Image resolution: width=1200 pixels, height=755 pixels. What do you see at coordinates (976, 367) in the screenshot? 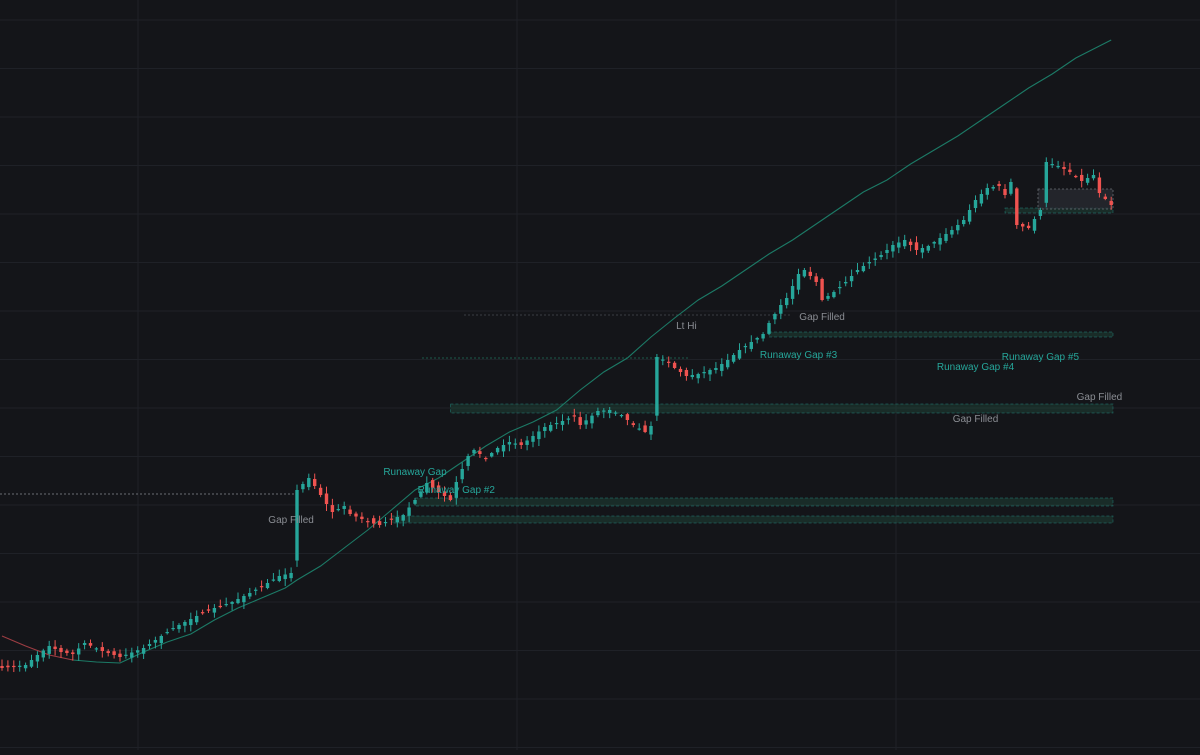
I see `annotation-label-6: Runaway Gap #4` at bounding box center [976, 367].